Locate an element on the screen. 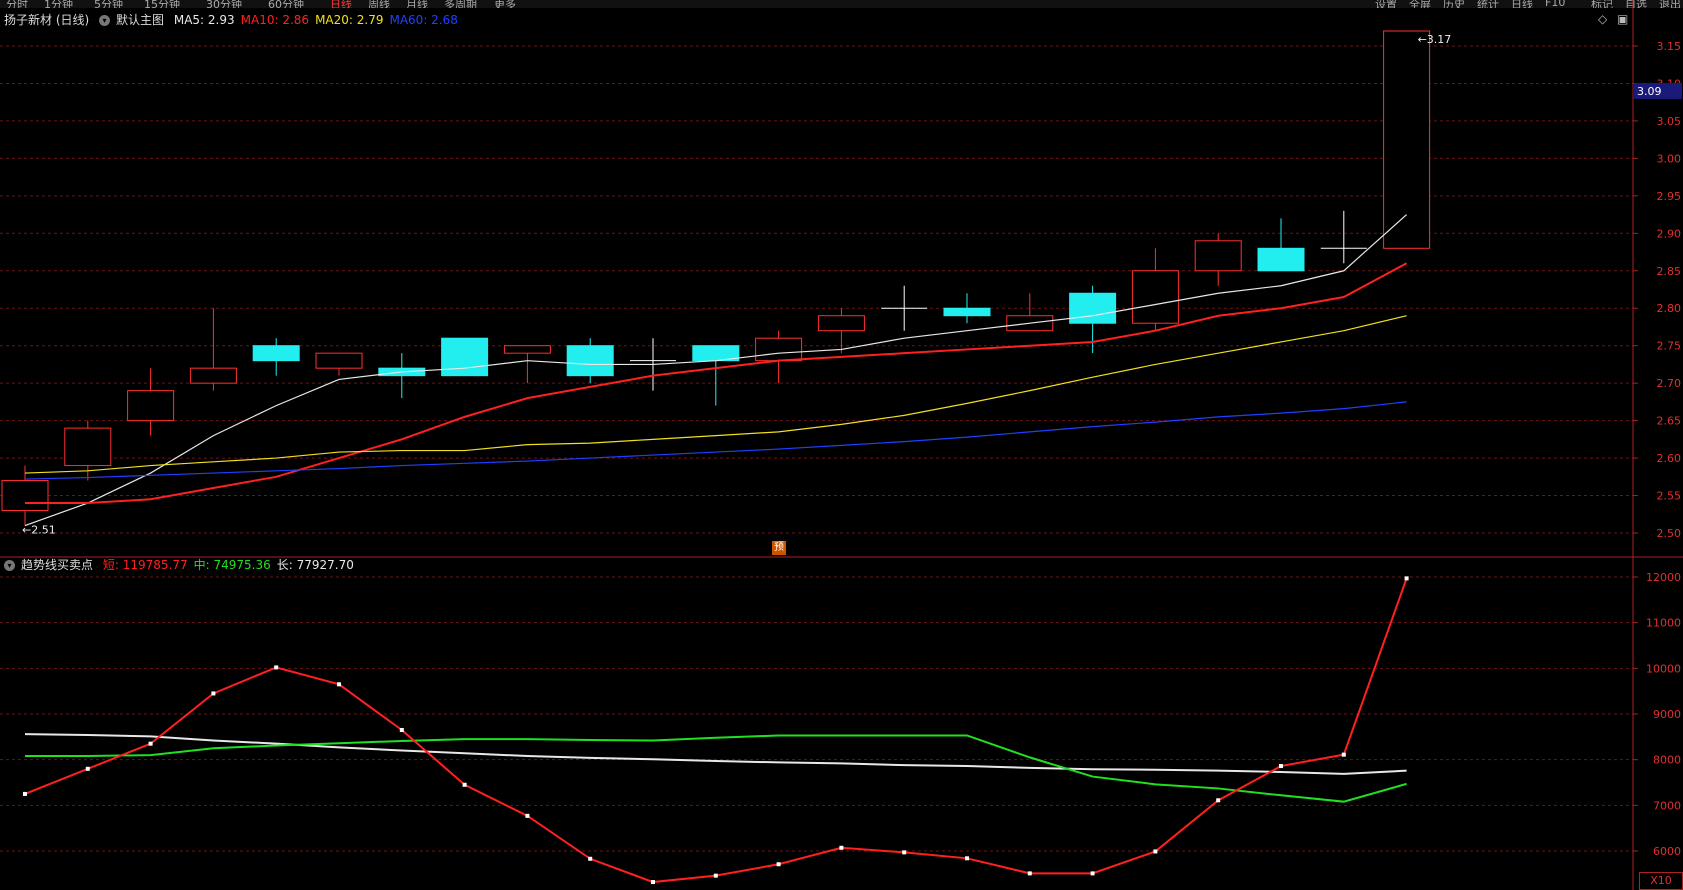 The width and height of the screenshot is (1683, 890). sub-tick-label: 12000 is located at coordinates (1663, 577).